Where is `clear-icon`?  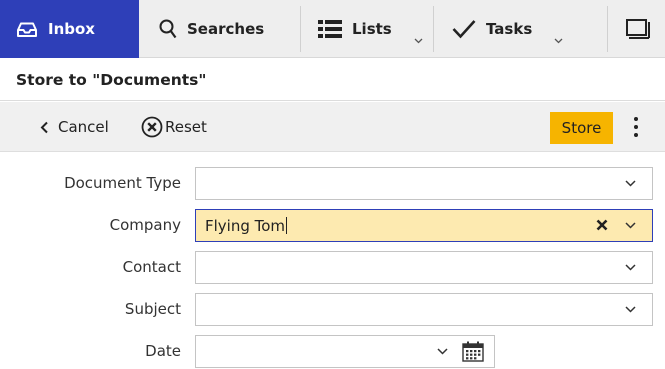
clear-icon is located at coordinates (602, 225).